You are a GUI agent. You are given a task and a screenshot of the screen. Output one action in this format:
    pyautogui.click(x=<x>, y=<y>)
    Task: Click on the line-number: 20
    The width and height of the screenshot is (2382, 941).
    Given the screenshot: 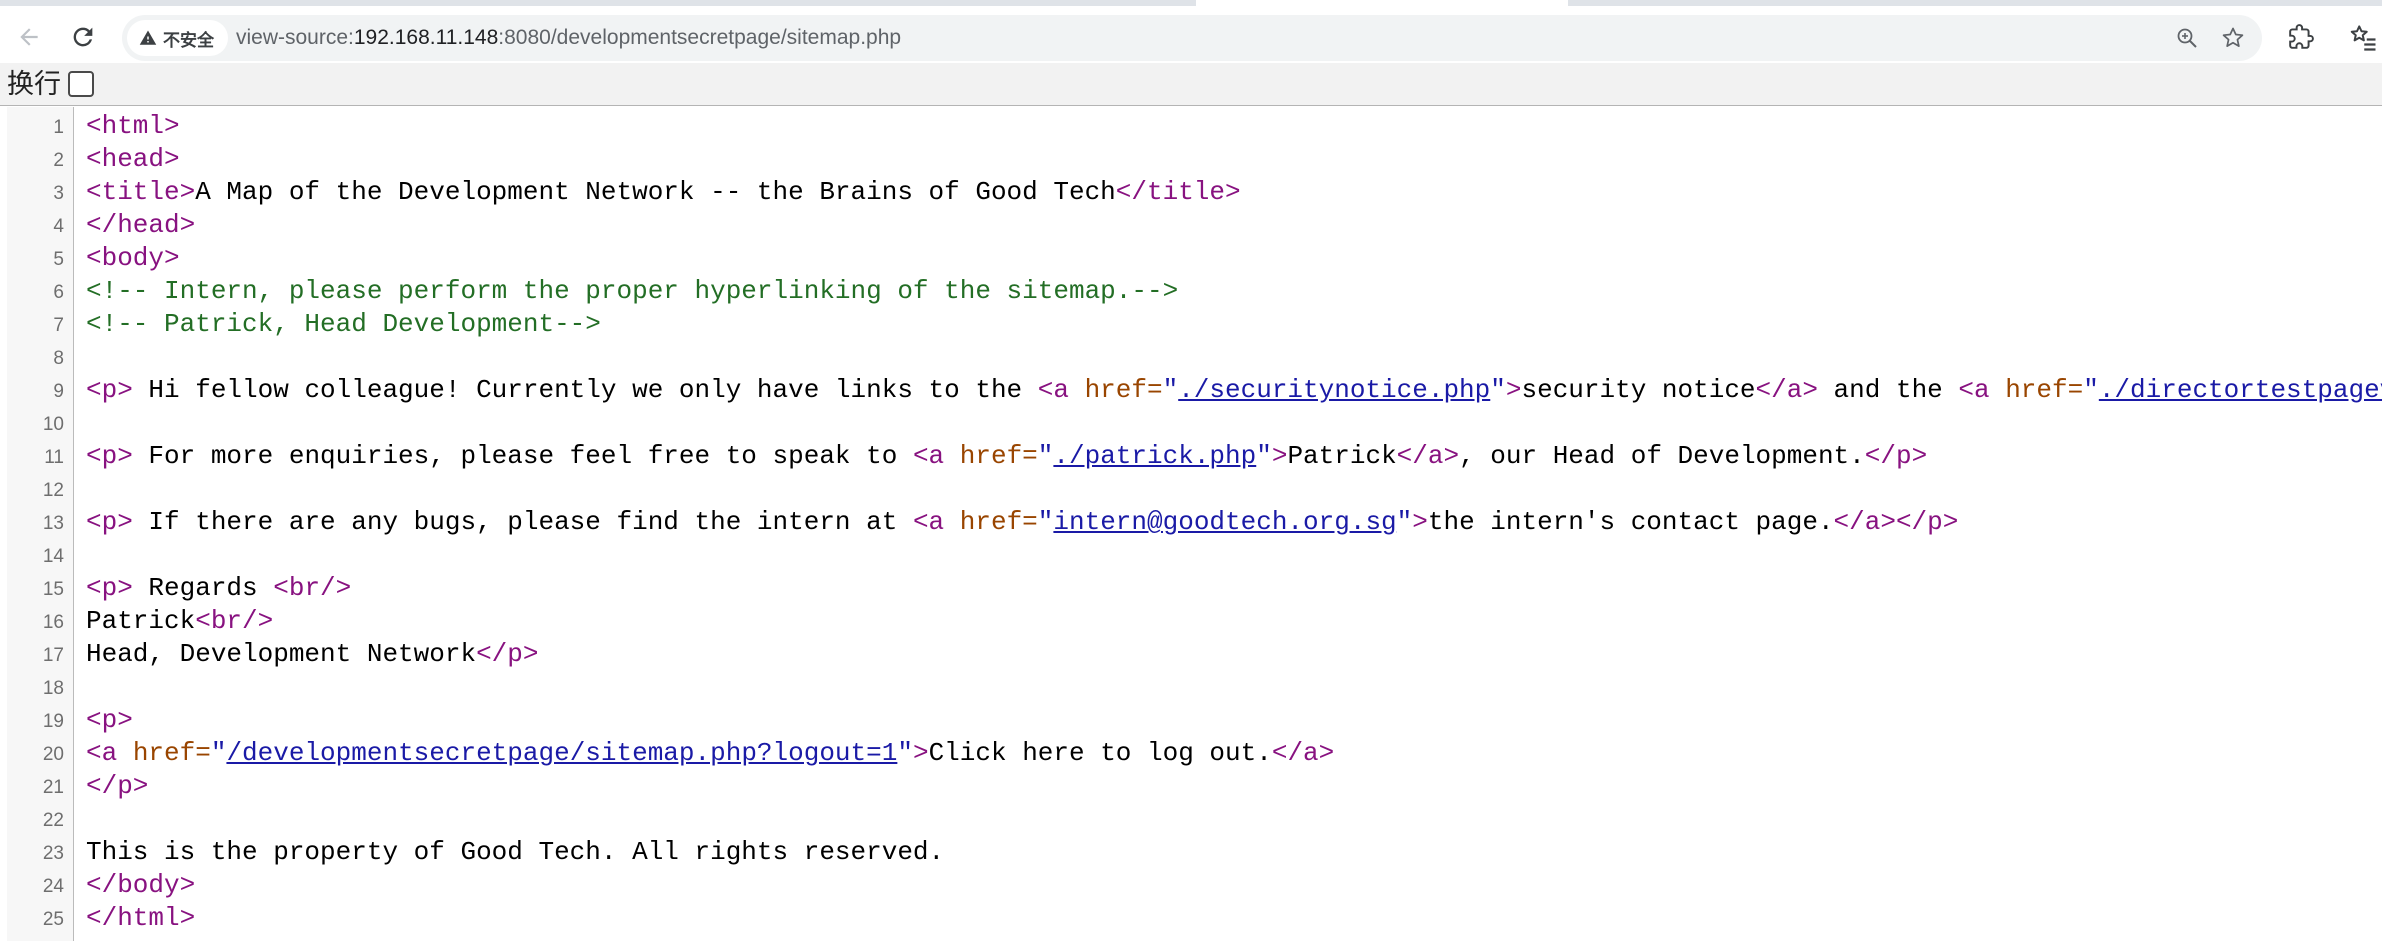 What is the action you would take?
    pyautogui.click(x=53, y=754)
    